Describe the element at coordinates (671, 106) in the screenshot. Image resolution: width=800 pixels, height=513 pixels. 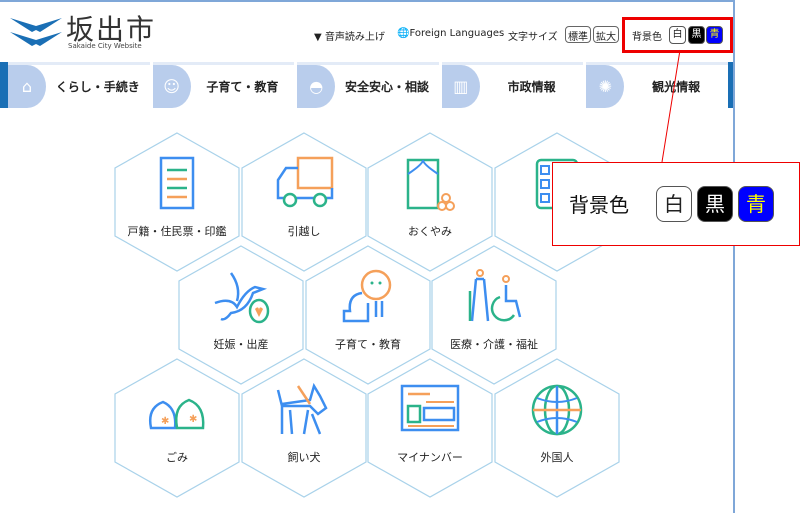
I see `callout-line` at that location.